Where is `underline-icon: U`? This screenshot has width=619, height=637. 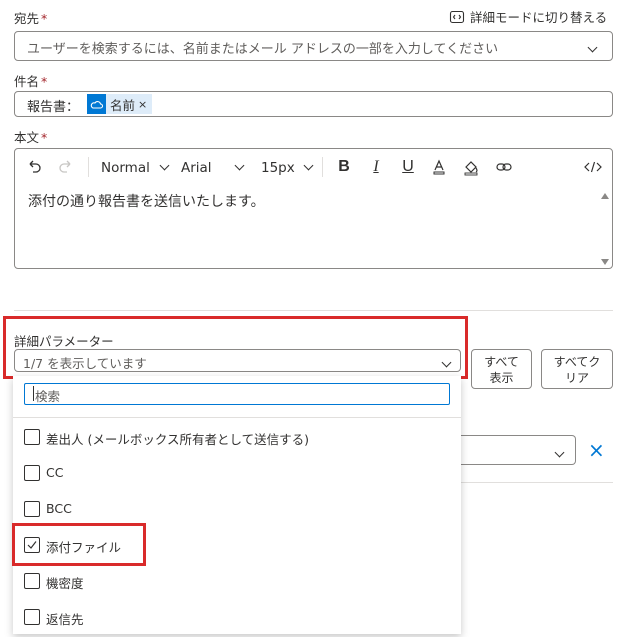
underline-icon: U is located at coordinates (408, 167).